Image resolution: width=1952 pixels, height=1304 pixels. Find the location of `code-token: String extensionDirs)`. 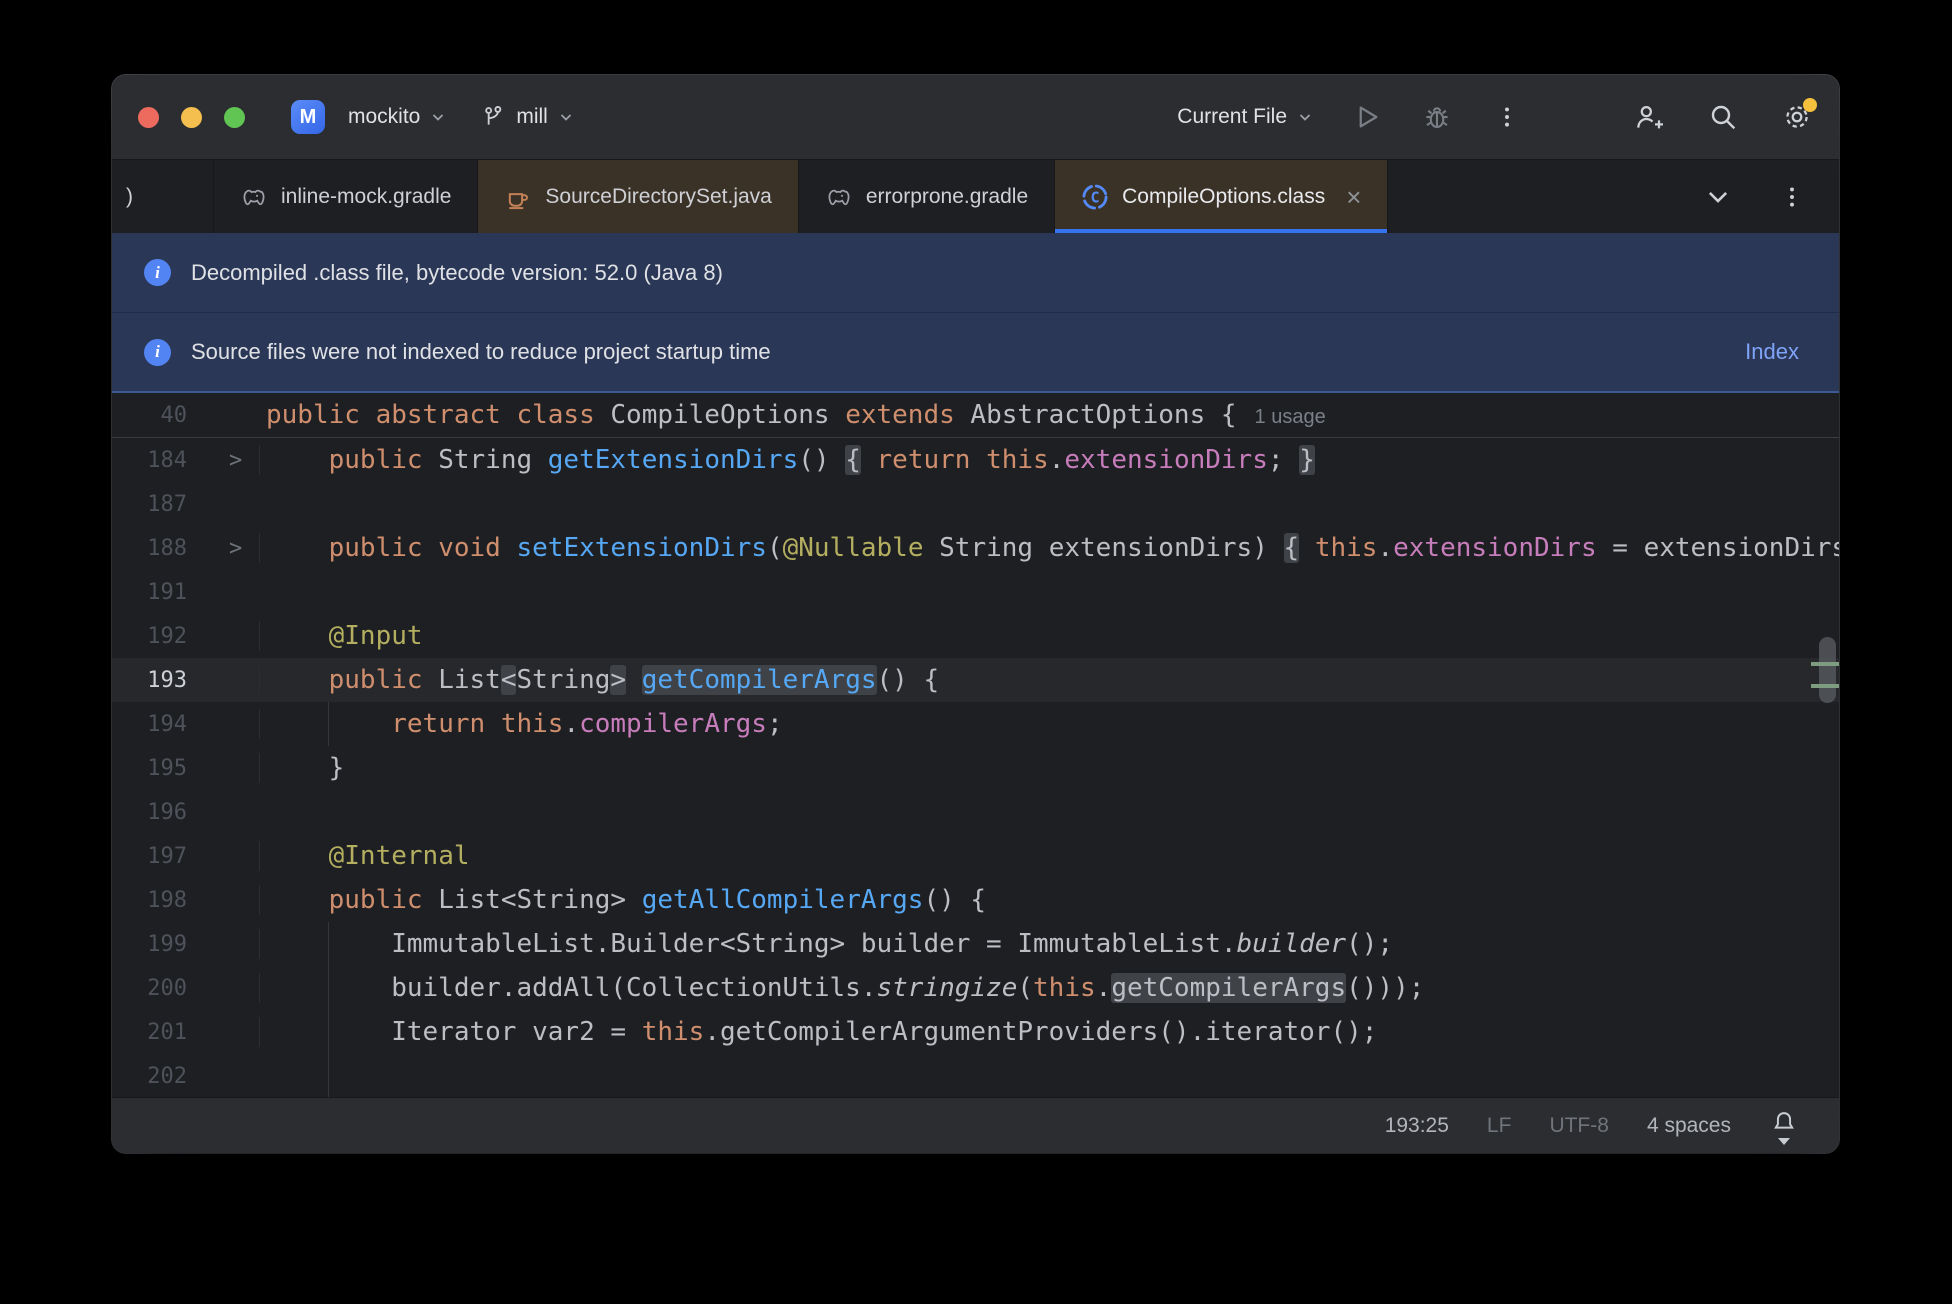

code-token: String extensionDirs) is located at coordinates (1103, 548).